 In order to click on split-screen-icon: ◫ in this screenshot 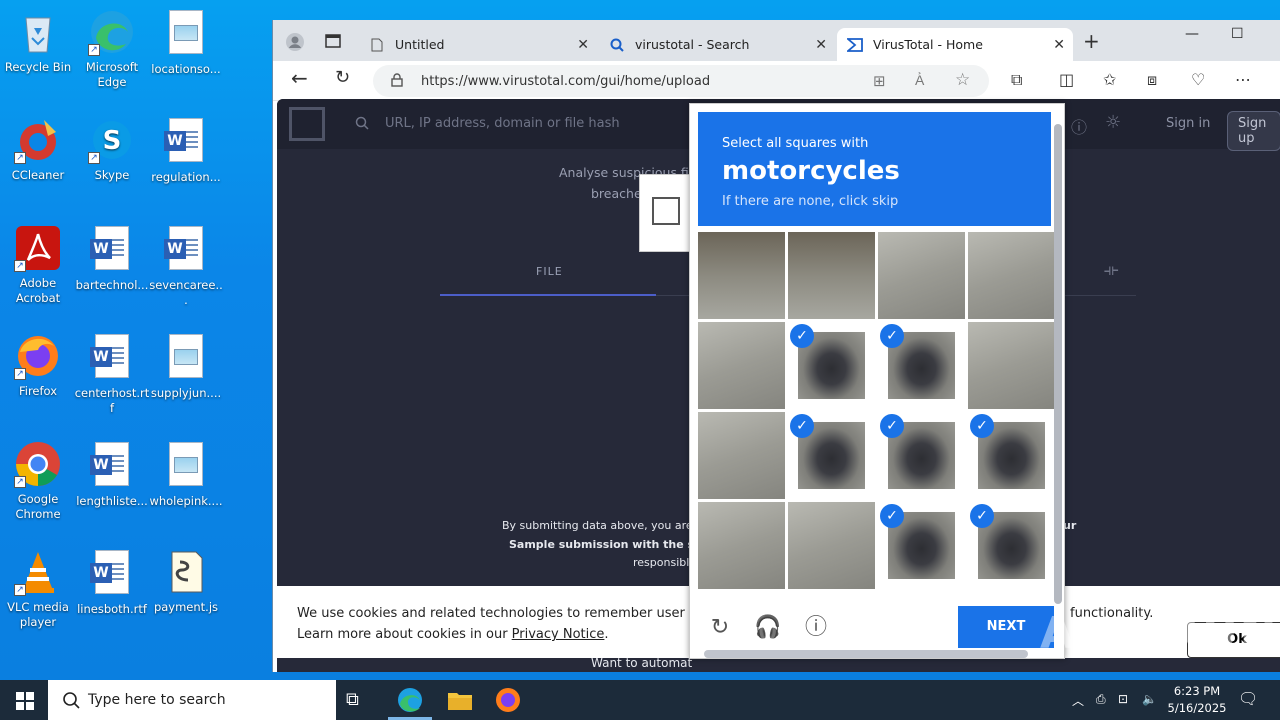, I will do `click(1066, 79)`.